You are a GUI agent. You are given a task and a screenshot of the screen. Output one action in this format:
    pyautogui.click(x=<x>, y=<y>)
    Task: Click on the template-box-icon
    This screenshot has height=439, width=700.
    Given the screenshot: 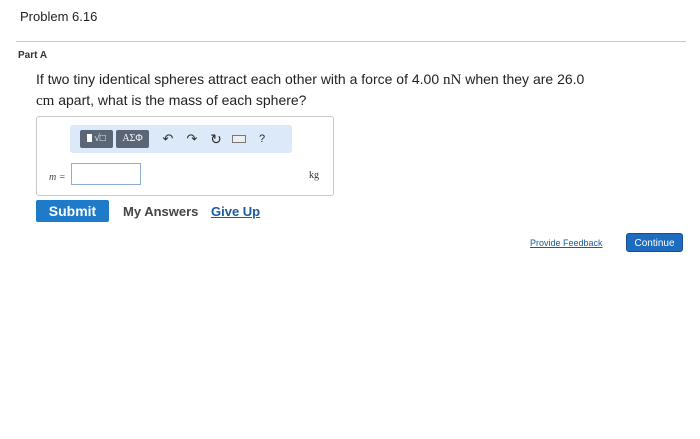 What is the action you would take?
    pyautogui.click(x=90, y=138)
    